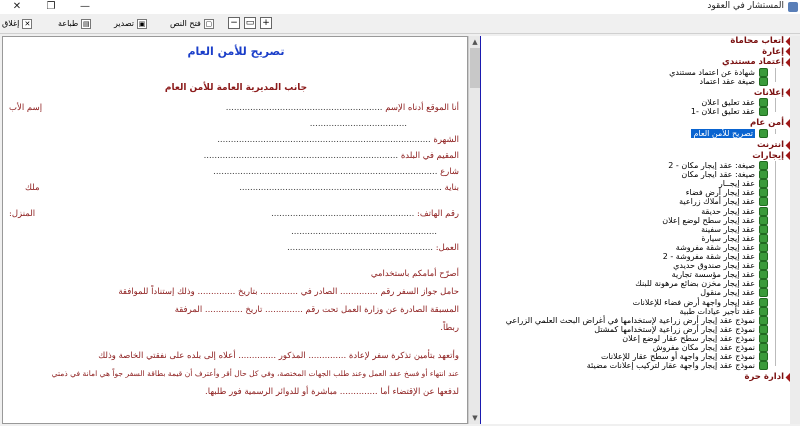  I want to click on tree-leaf: عقد إيجار سطح لوضع إعلان, so click(715, 220).